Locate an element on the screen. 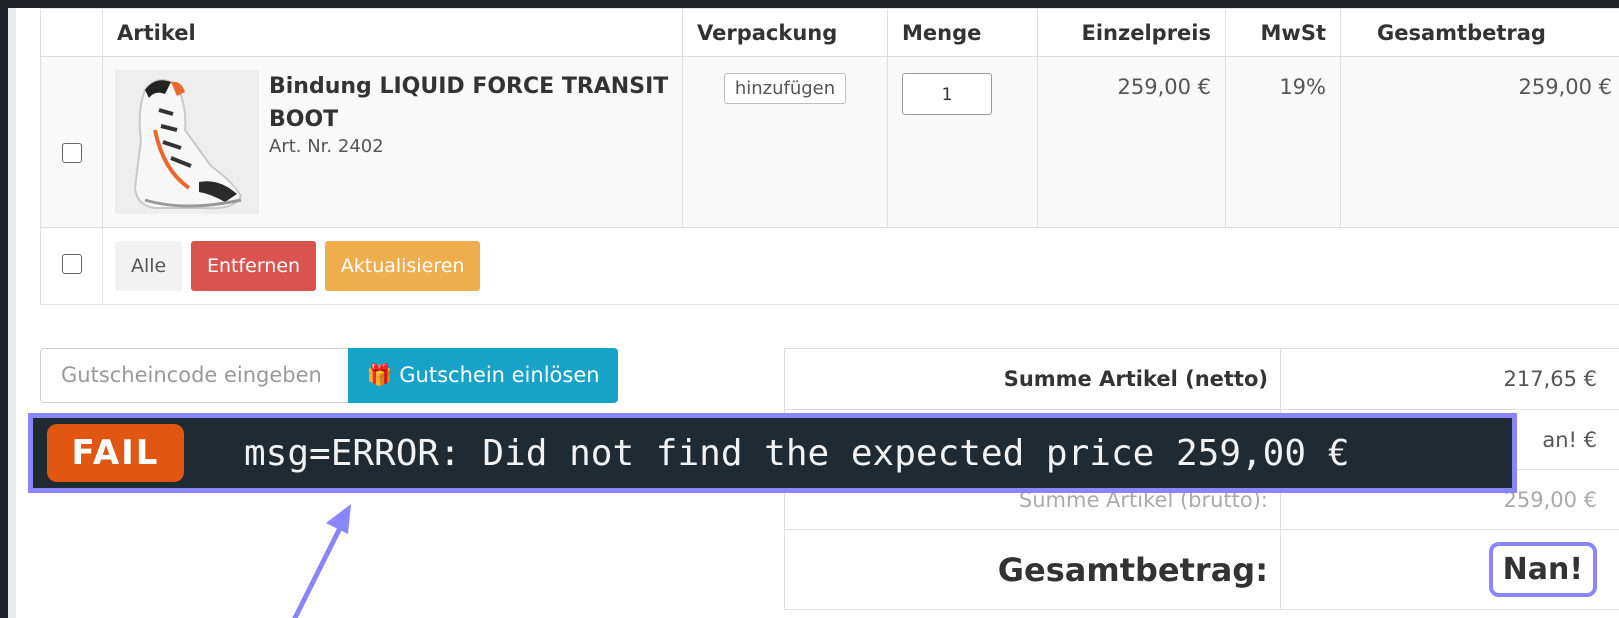 Image resolution: width=1619 pixels, height=618 pixels. annotation-arrow-icon is located at coordinates (321, 561).